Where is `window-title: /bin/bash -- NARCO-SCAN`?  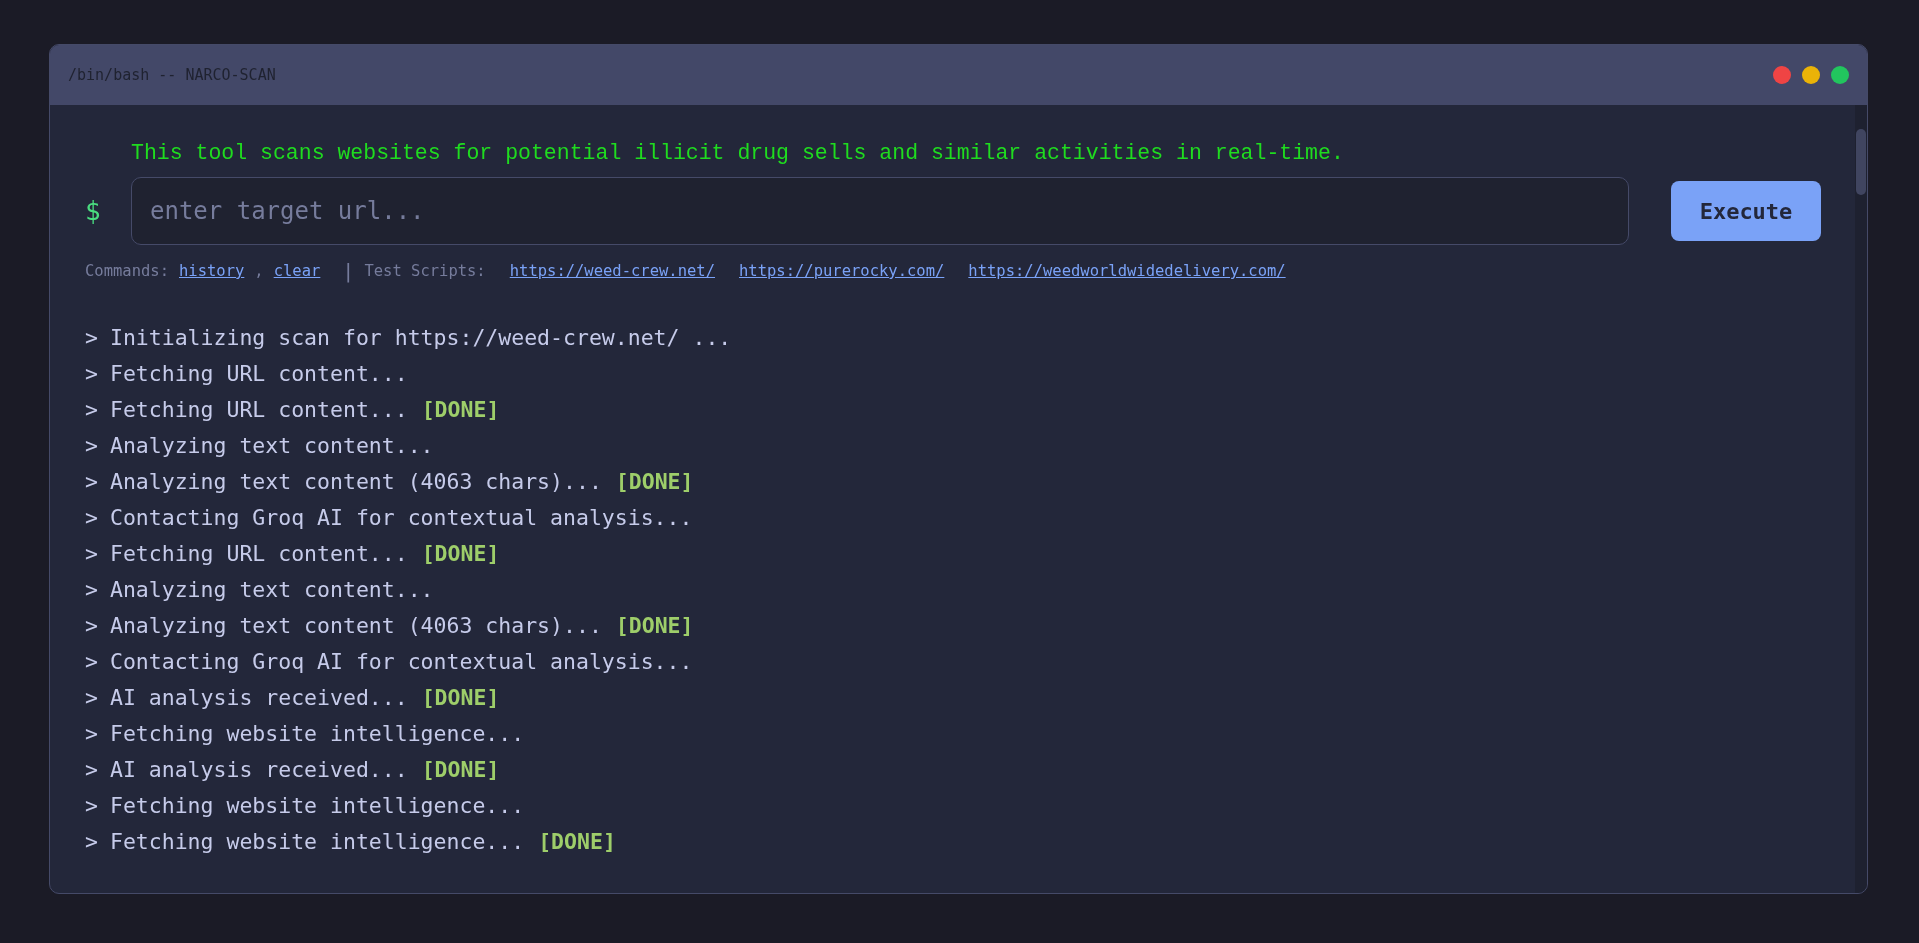
window-title: /bin/bash -- NARCO-SCAN is located at coordinates (172, 75).